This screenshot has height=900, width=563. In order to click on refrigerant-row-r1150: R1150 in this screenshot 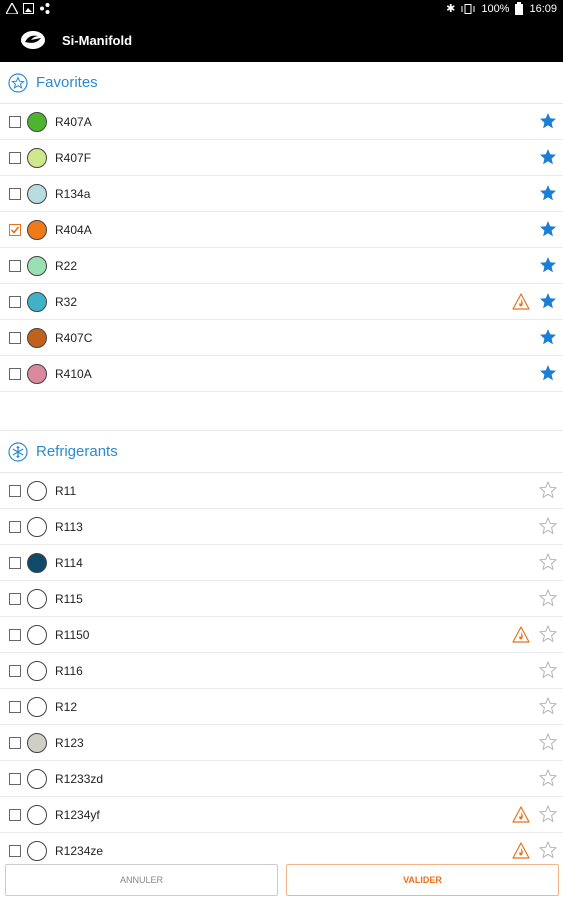, I will do `click(281, 635)`.